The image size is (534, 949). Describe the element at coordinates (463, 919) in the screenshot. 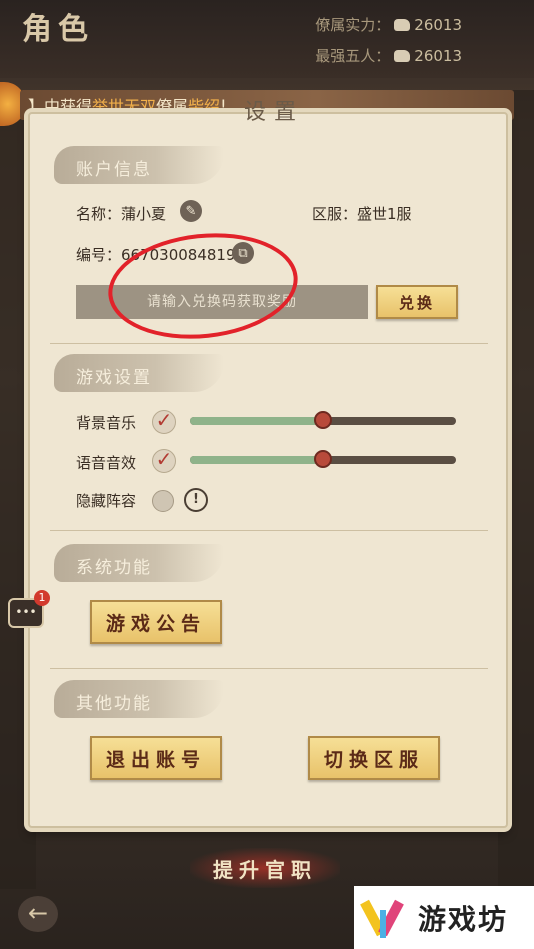

I see `watermark-text: 游戏坊` at that location.